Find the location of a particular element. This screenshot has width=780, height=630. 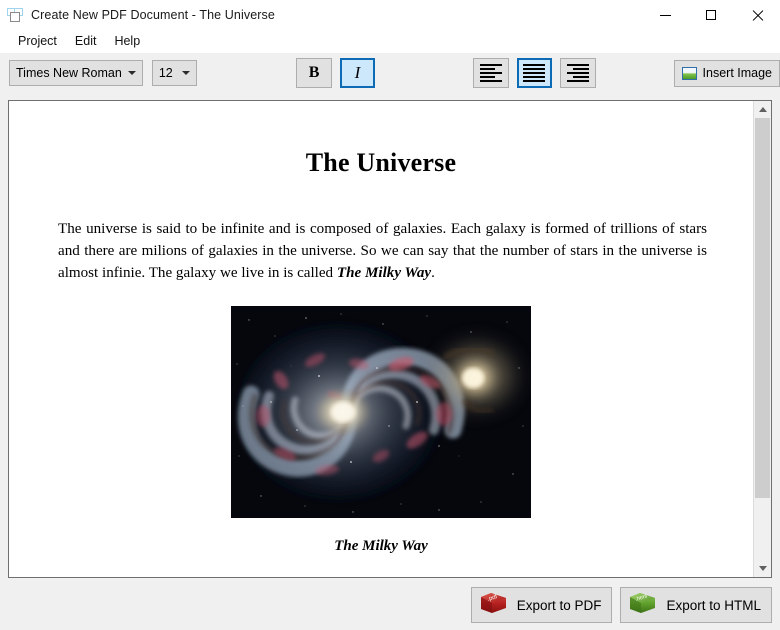

scroll-up-button is located at coordinates (762, 109).